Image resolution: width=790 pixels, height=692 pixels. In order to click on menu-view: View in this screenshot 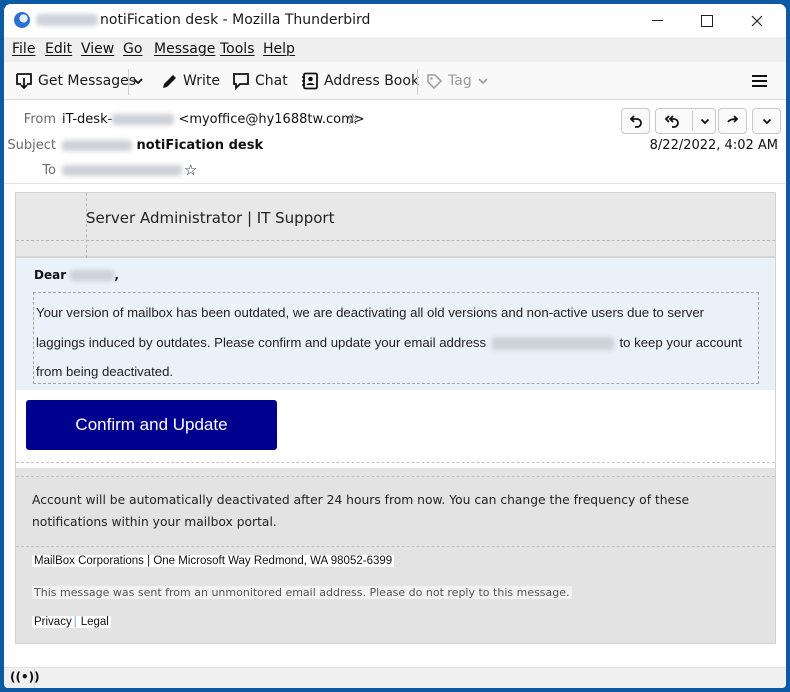, I will do `click(97, 49)`.